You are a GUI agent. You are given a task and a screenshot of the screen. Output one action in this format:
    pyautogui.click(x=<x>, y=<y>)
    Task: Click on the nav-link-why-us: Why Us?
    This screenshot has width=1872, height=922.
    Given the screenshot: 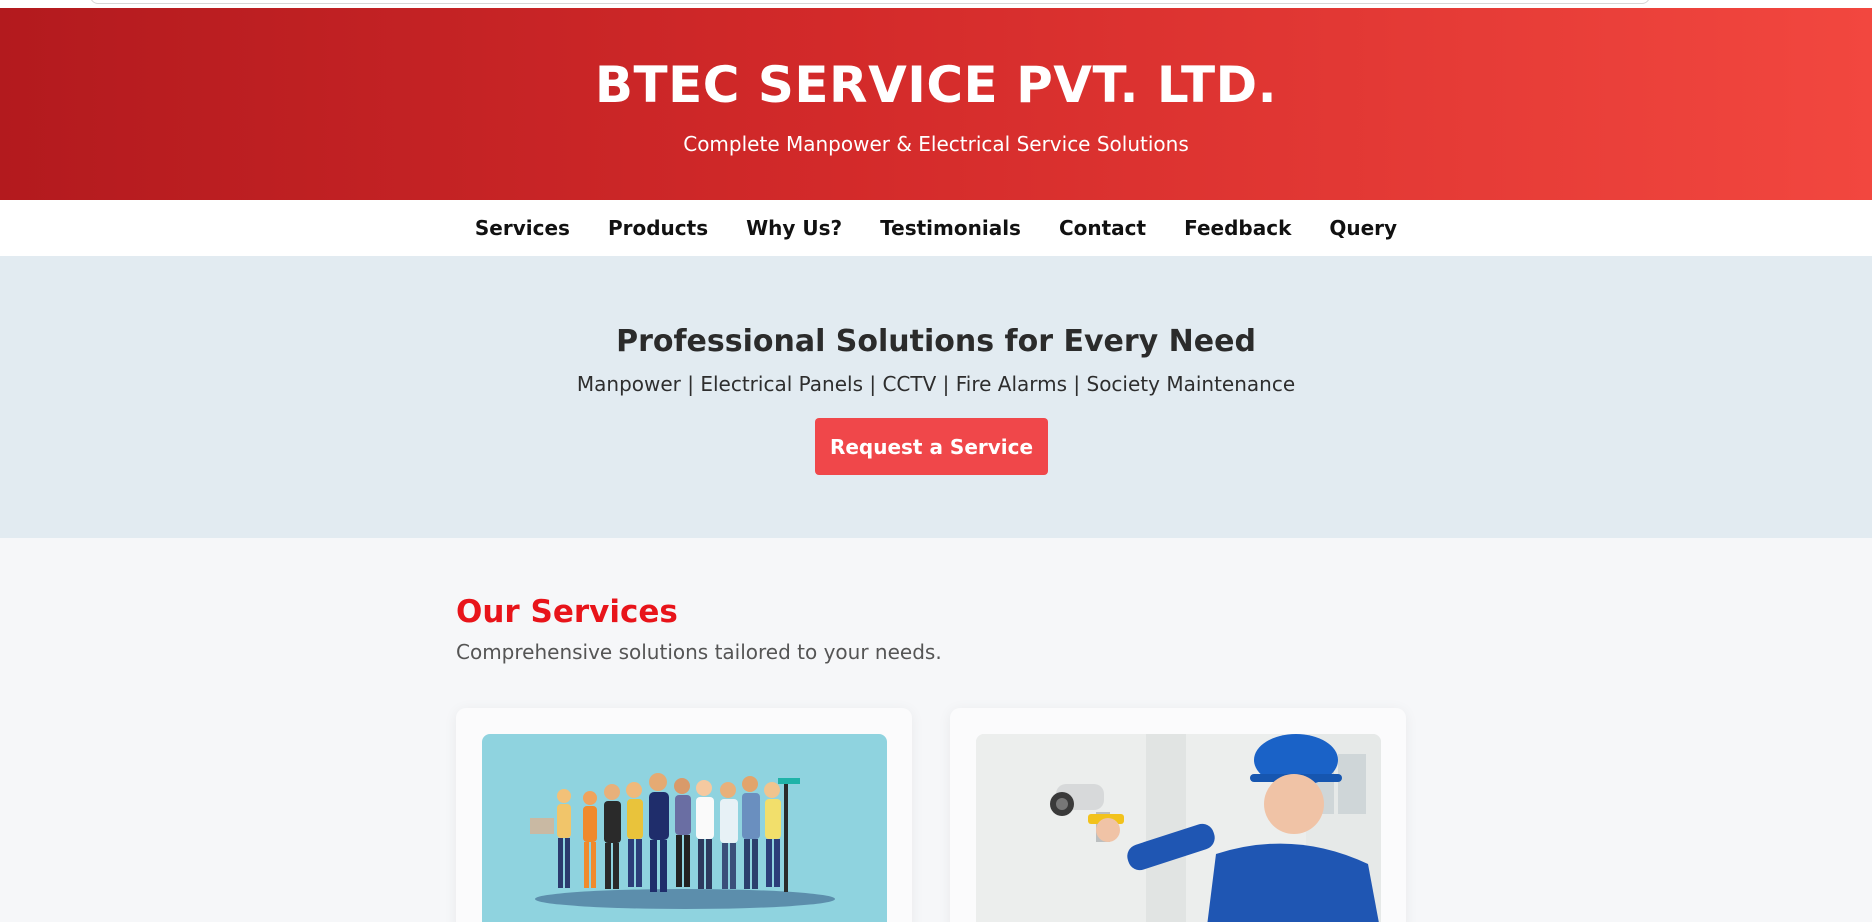 What is the action you would take?
    pyautogui.click(x=794, y=228)
    